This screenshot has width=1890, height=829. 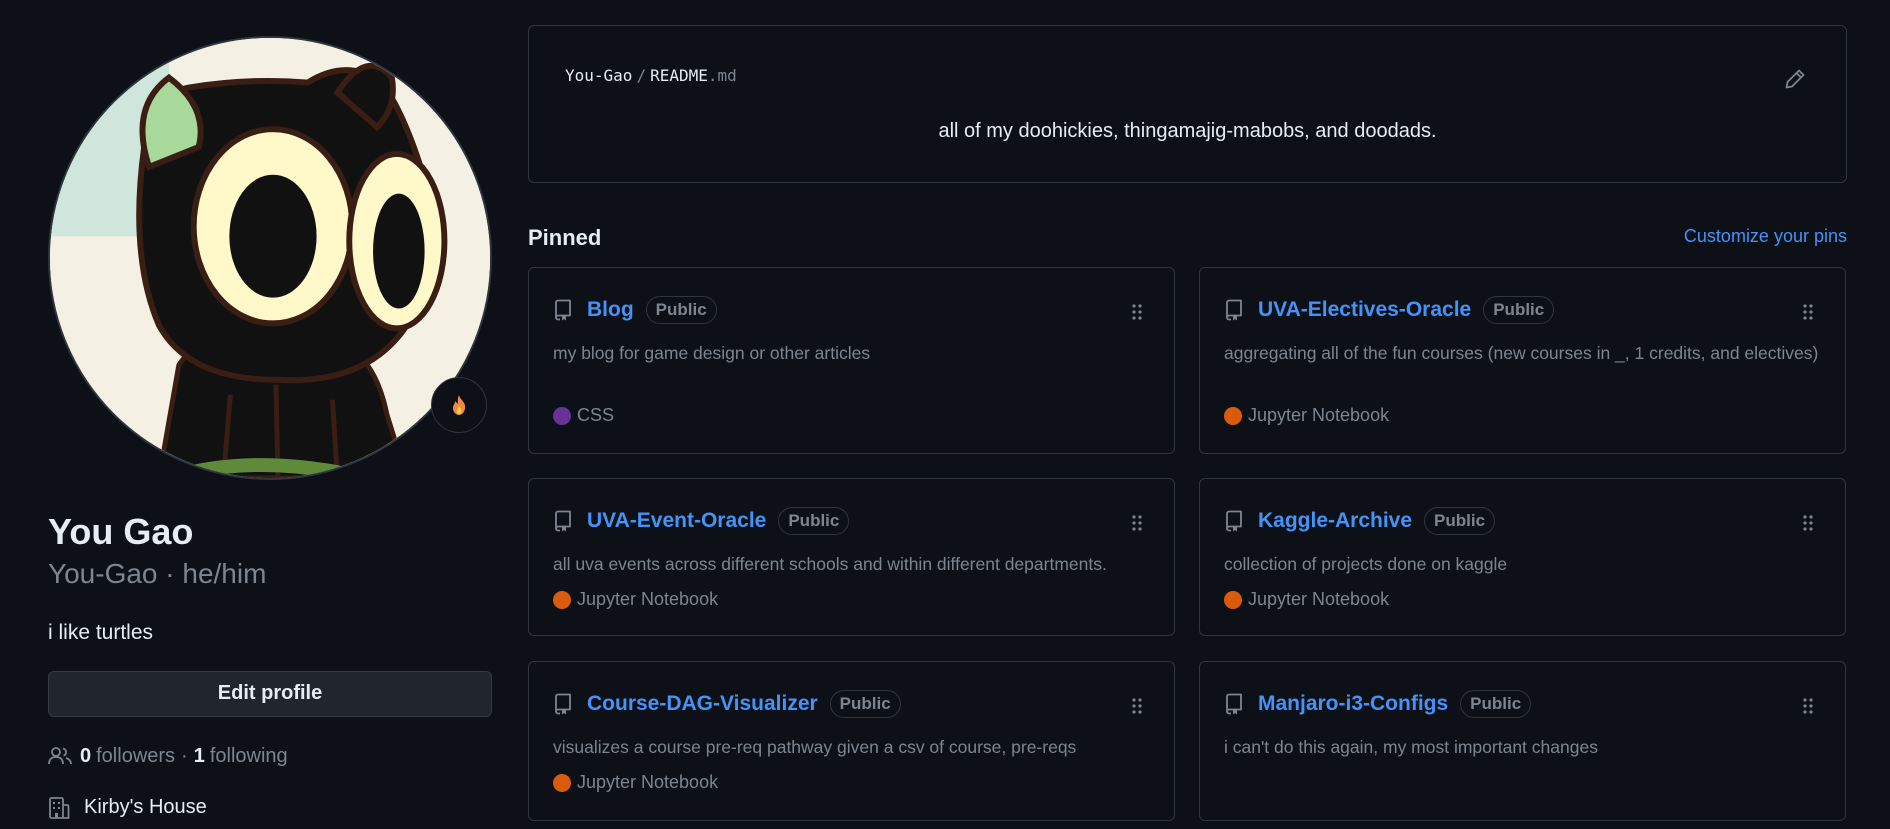 I want to click on readme-owner: You-Gao, so click(x=599, y=75).